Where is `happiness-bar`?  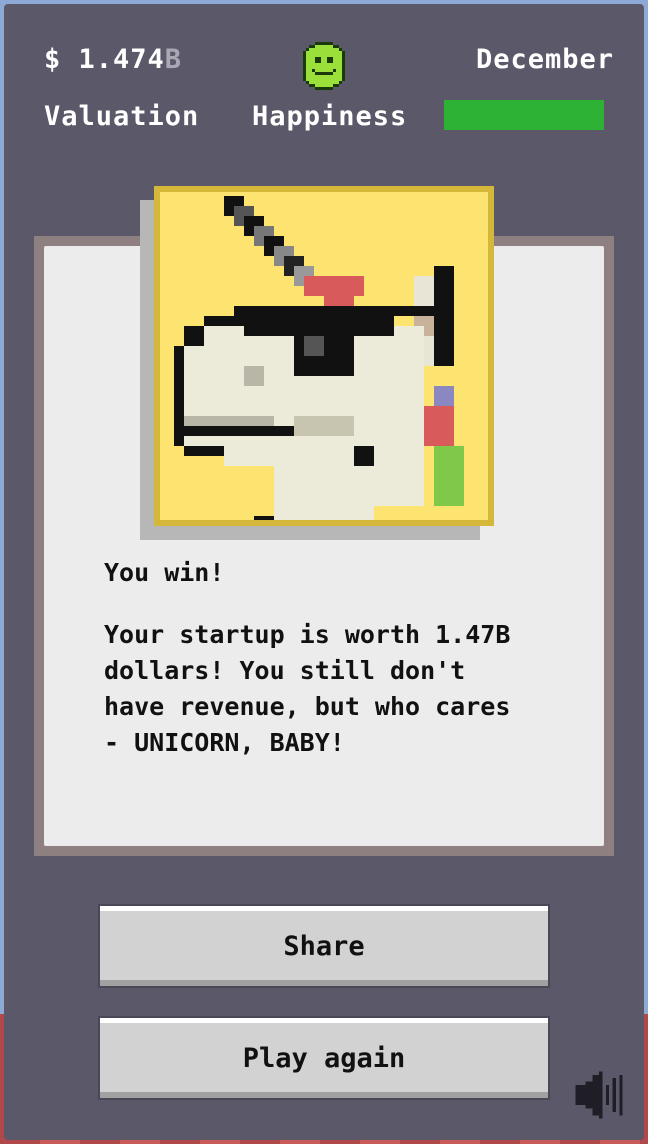 happiness-bar is located at coordinates (524, 115).